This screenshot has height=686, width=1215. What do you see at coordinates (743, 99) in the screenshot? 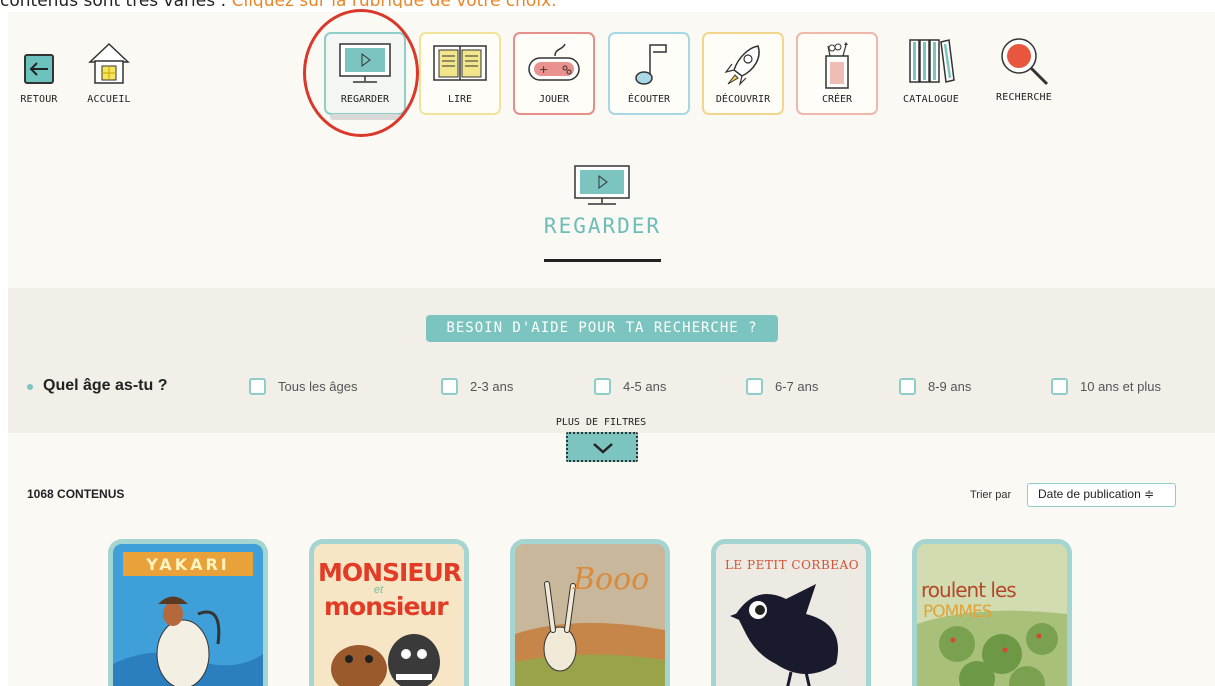
I see `tab-decouvrir-label: DÉCOUVRIR` at bounding box center [743, 99].